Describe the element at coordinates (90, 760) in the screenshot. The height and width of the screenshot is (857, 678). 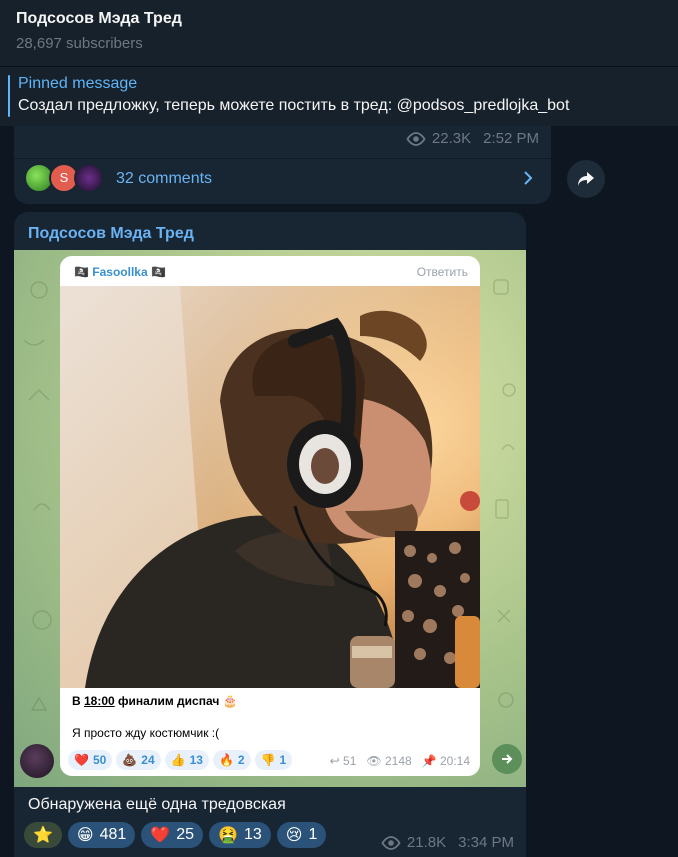
I see `reaction-heart: ❤️ 50` at that location.